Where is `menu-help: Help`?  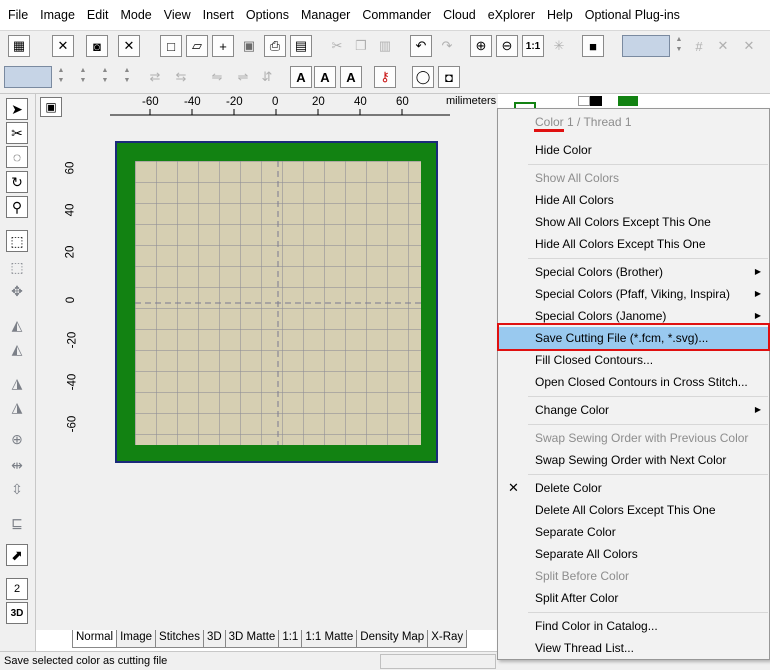
menu-help: Help is located at coordinates (560, 15).